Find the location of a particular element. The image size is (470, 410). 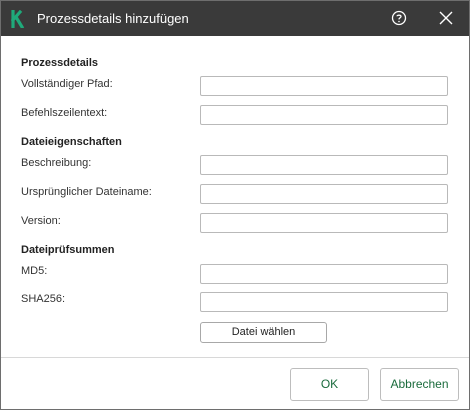

cancel-button: Abbrechen is located at coordinates (419, 384).